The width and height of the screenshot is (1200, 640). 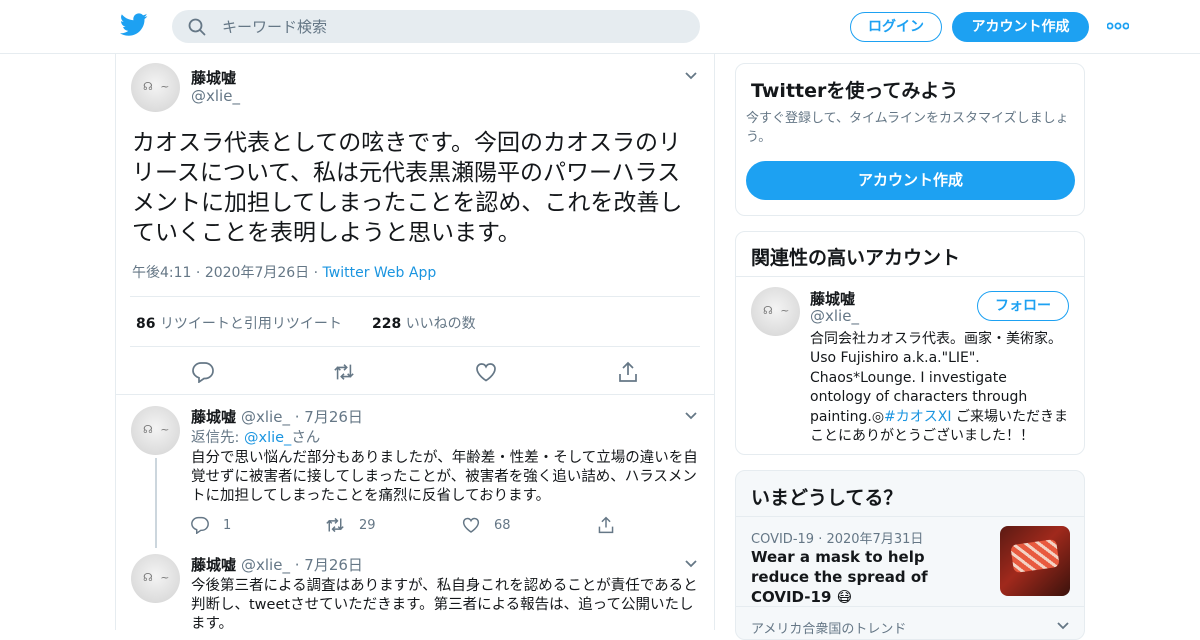 What do you see at coordinates (156, 503) in the screenshot?
I see `thread-line` at bounding box center [156, 503].